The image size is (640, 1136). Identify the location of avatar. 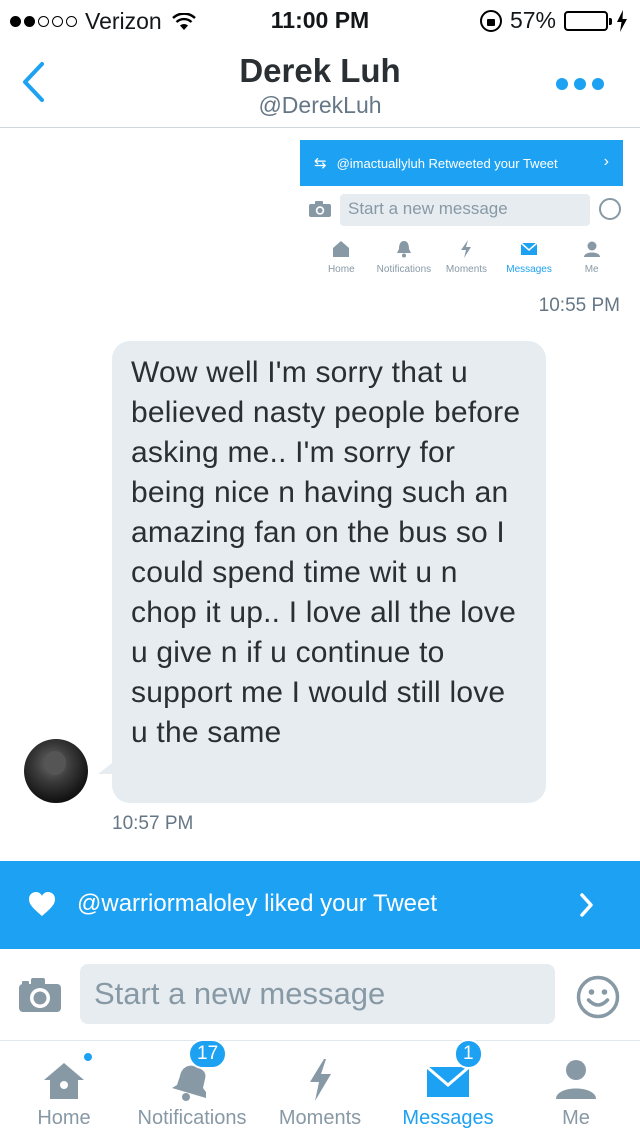
(56, 771).